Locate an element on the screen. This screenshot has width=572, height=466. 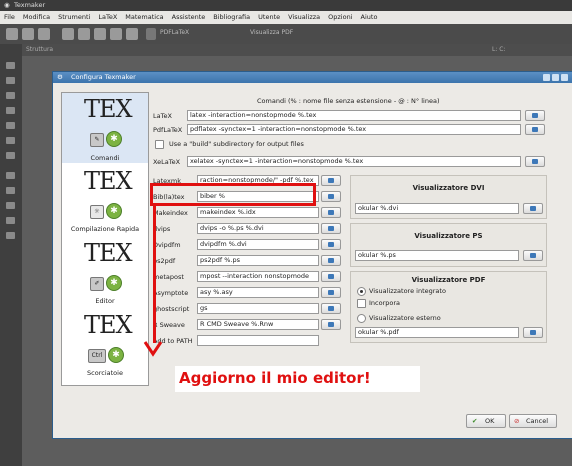
save-icon is located at coordinates (44, 34).